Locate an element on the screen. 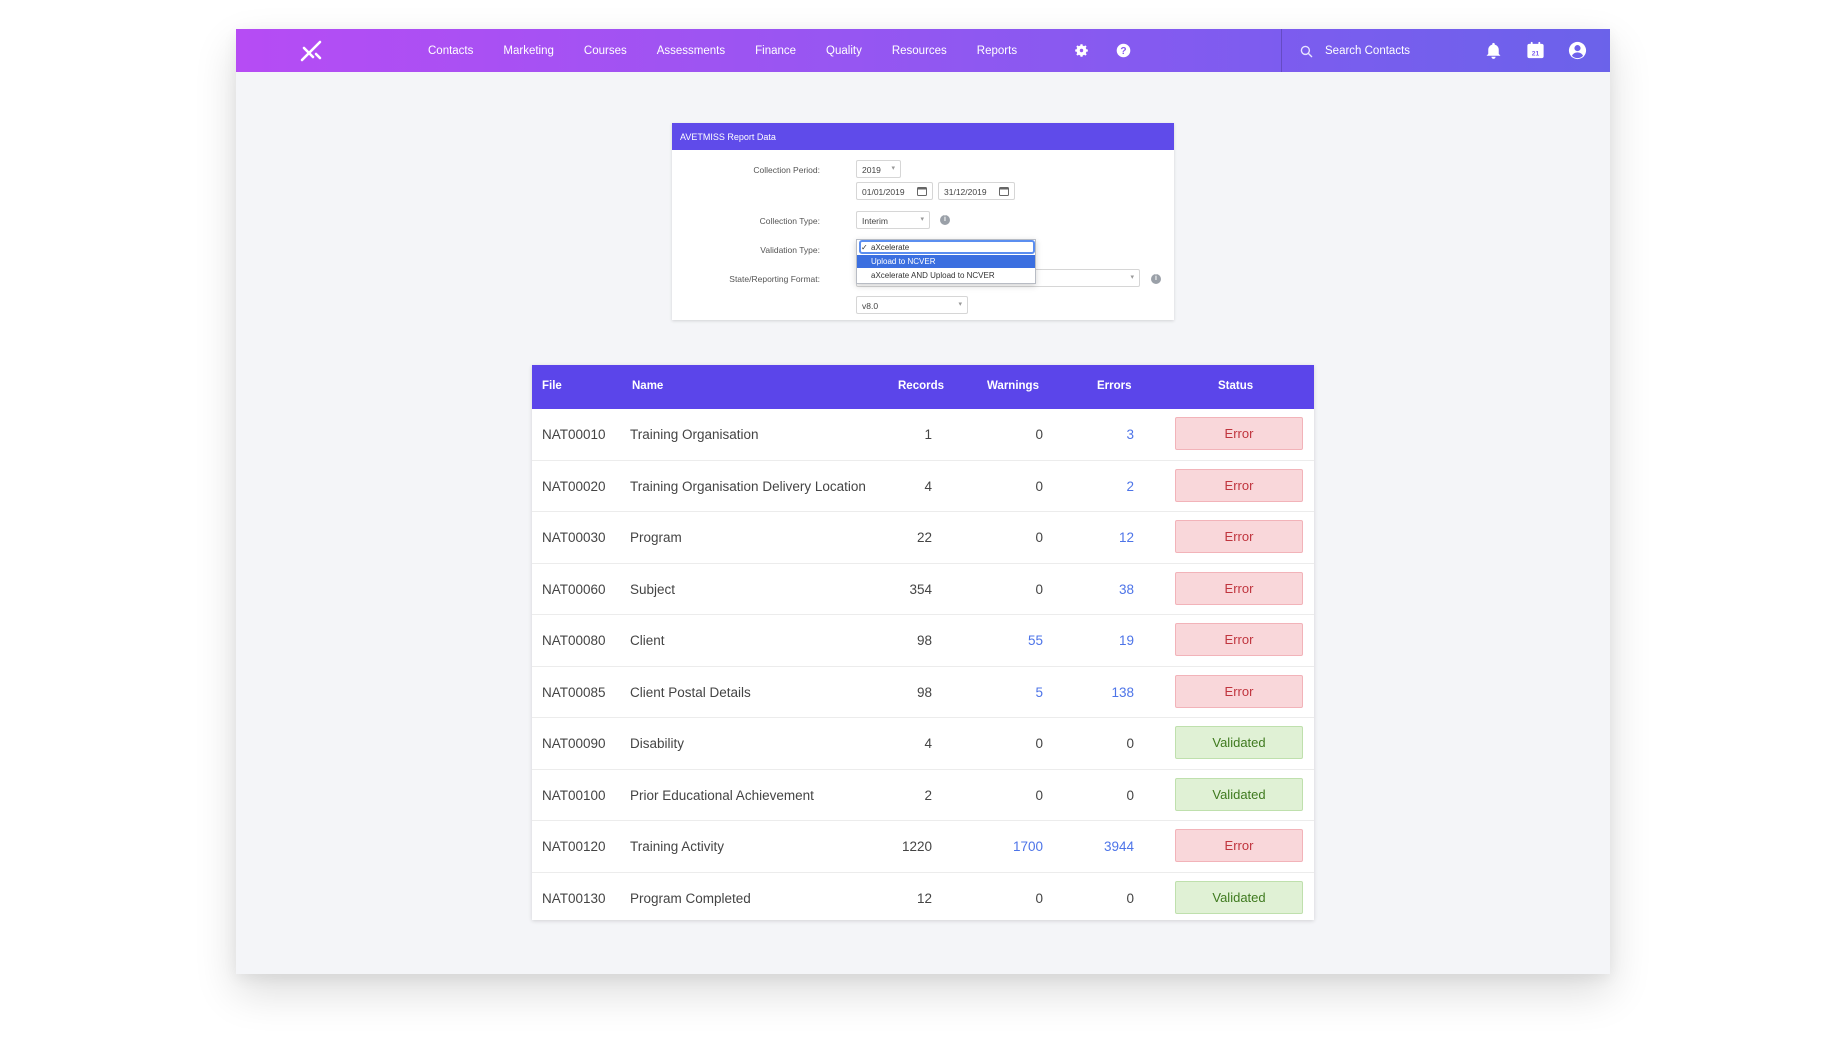 The height and width of the screenshot is (1049, 1840). validation-option-upload-ncver: Upload to NCVER is located at coordinates (946, 261).